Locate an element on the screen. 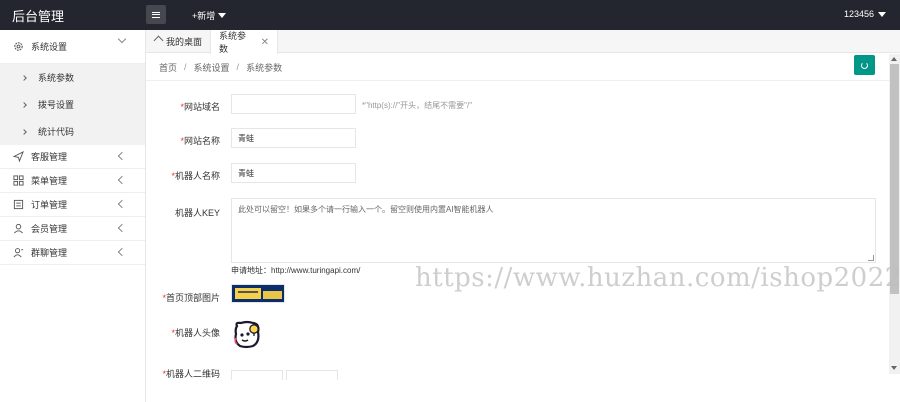 This screenshot has height=402, width=900. grid-icon is located at coordinates (18, 181).